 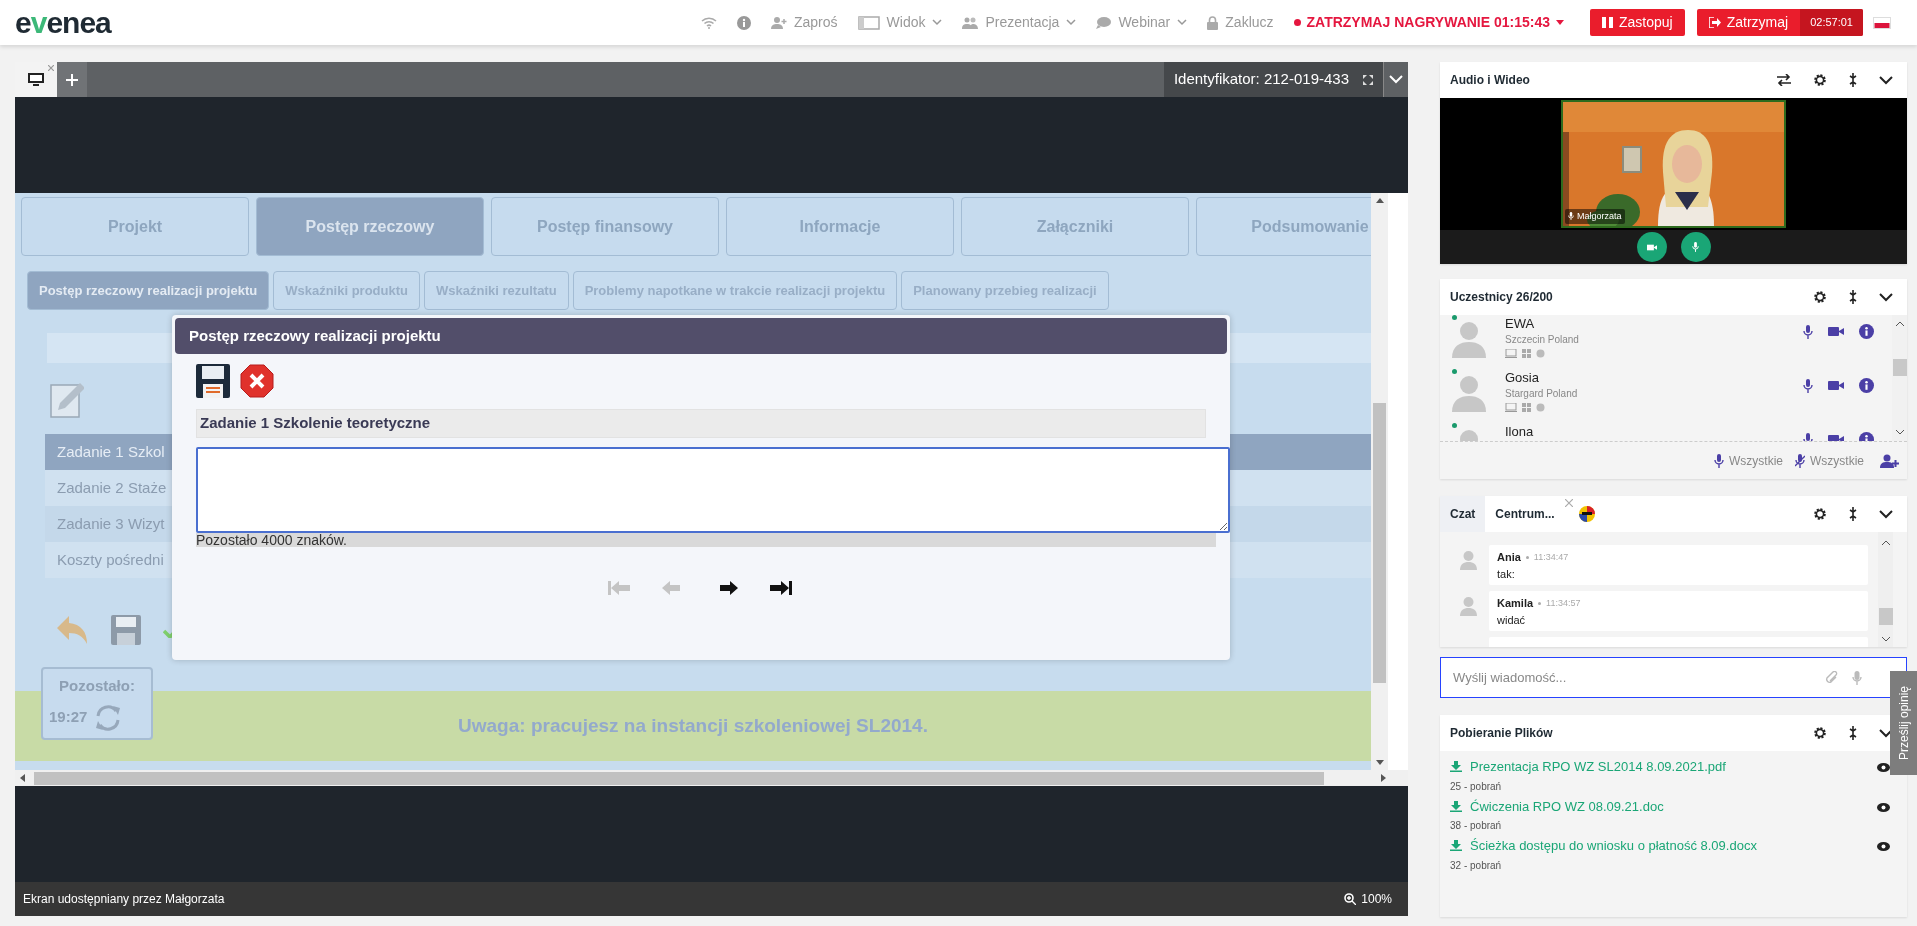 I want to click on chat-tab: Czat, so click(x=1463, y=514).